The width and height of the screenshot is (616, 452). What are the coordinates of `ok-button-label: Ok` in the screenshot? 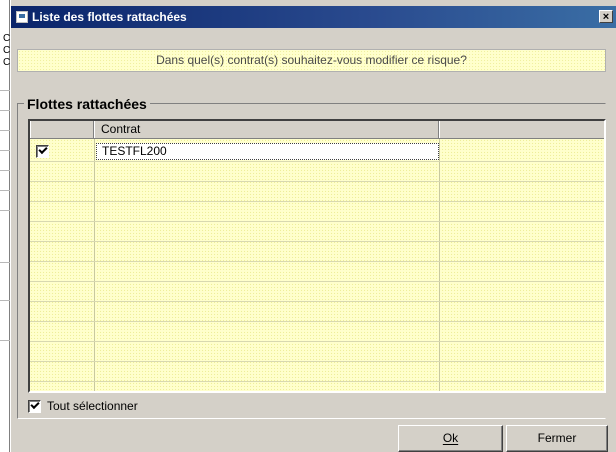 It's located at (450, 438).